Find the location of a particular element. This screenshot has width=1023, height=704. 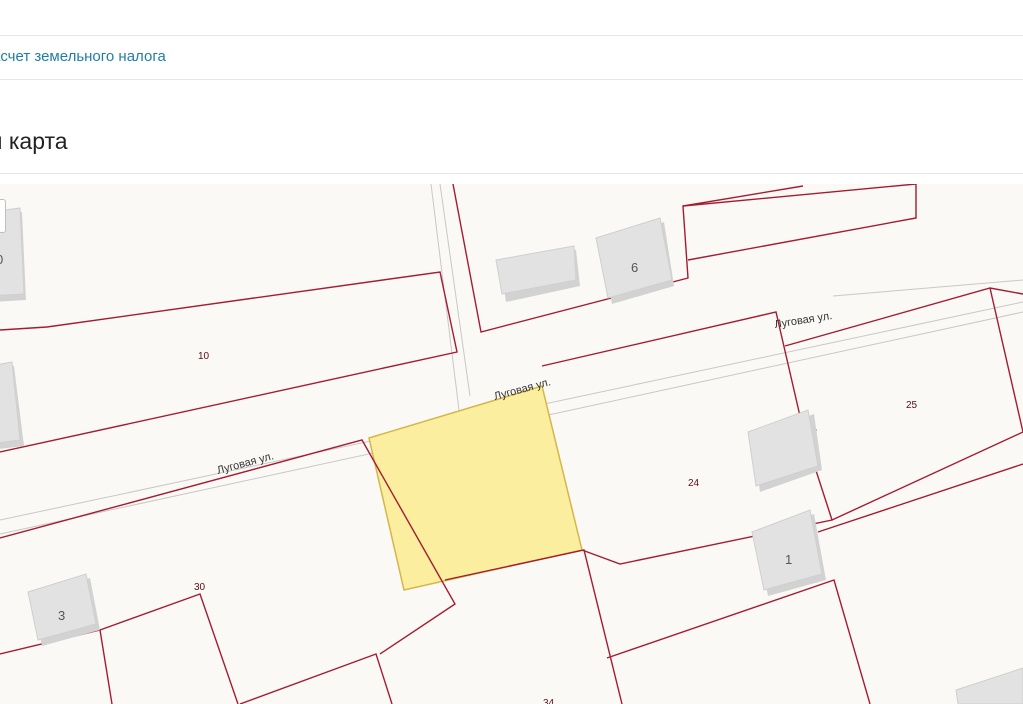

building-number: 1 is located at coordinates (788, 559).